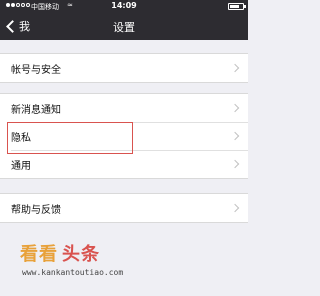  I want to click on settings-item-label: 帐号与安全, so click(36, 70).